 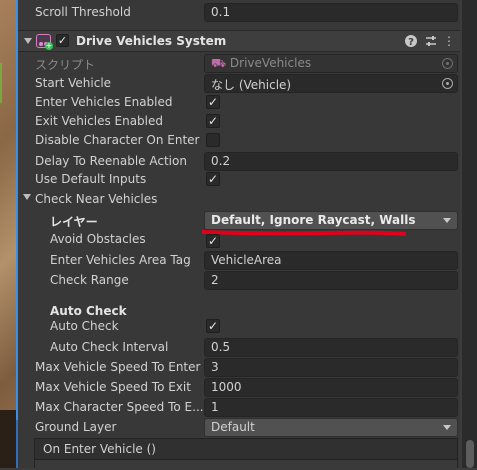 What do you see at coordinates (213, 121) in the screenshot?
I see `exit-vehicles-enabled-checkbox: ✓` at bounding box center [213, 121].